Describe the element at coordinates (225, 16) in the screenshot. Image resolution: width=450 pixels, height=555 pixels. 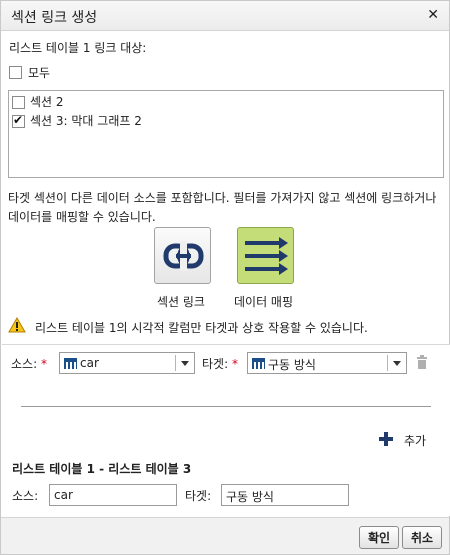
I see `title-bar: 섹션 링크 생성 ✕` at that location.